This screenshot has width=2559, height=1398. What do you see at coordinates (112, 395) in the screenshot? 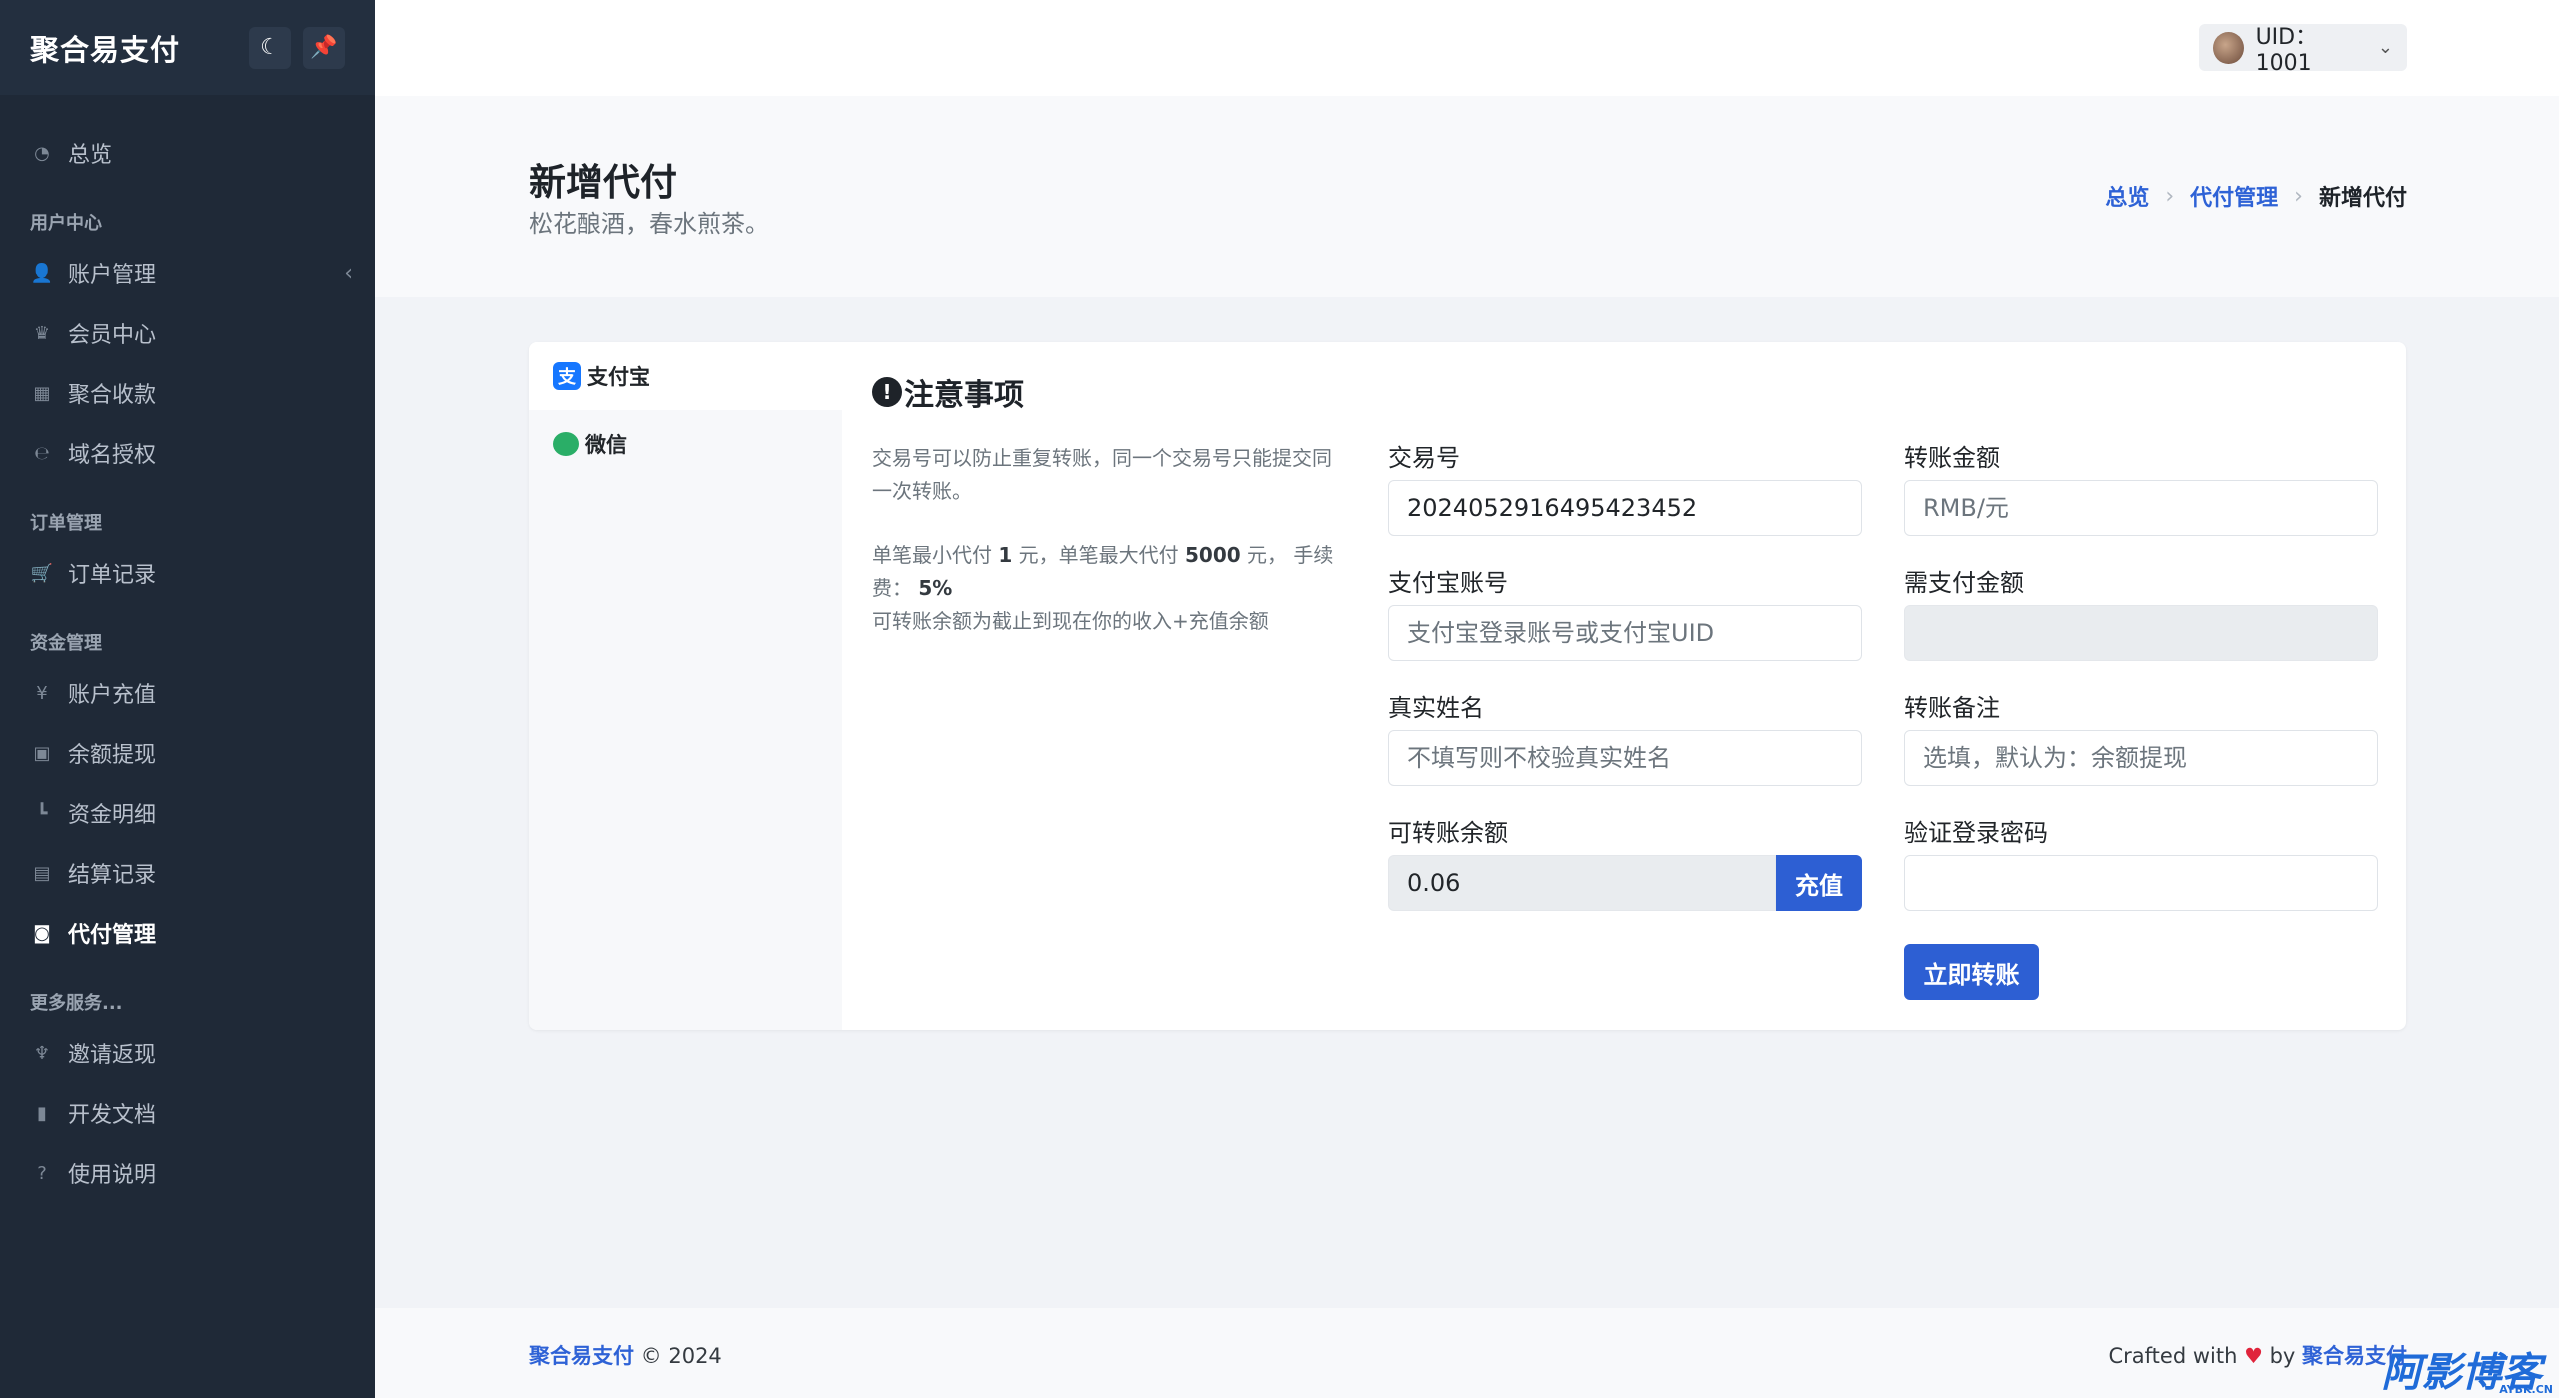
I see `sidebar-item-label: 聚合收款` at bounding box center [112, 395].